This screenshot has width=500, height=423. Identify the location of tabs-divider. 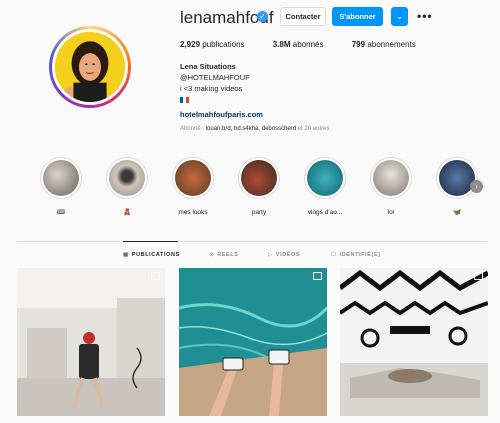
(252, 241).